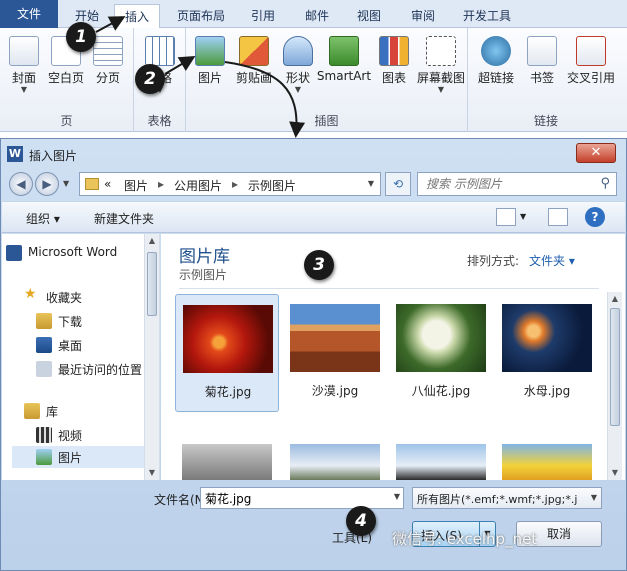  What do you see at coordinates (78, 457) in the screenshot?
I see `nav-item-pictures: 图片` at bounding box center [78, 457].